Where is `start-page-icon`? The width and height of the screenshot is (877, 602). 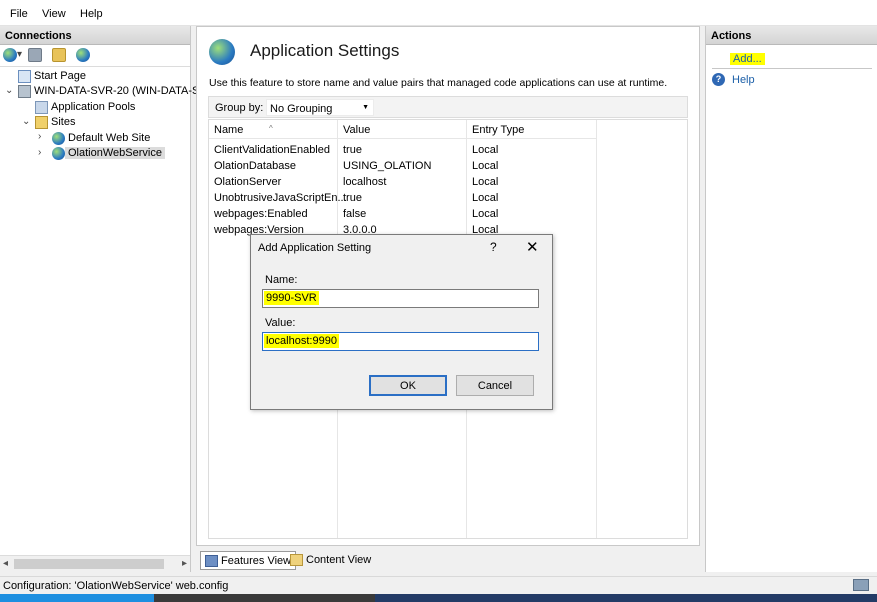 start-page-icon is located at coordinates (24, 76).